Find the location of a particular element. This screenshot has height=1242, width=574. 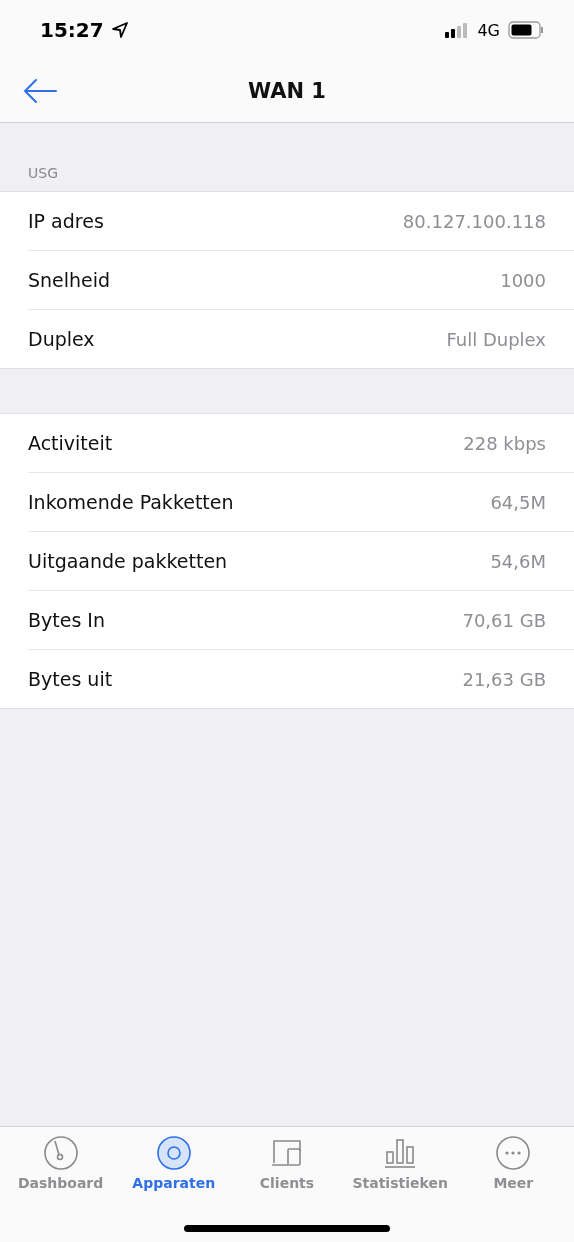

location-icon is located at coordinates (119, 30).